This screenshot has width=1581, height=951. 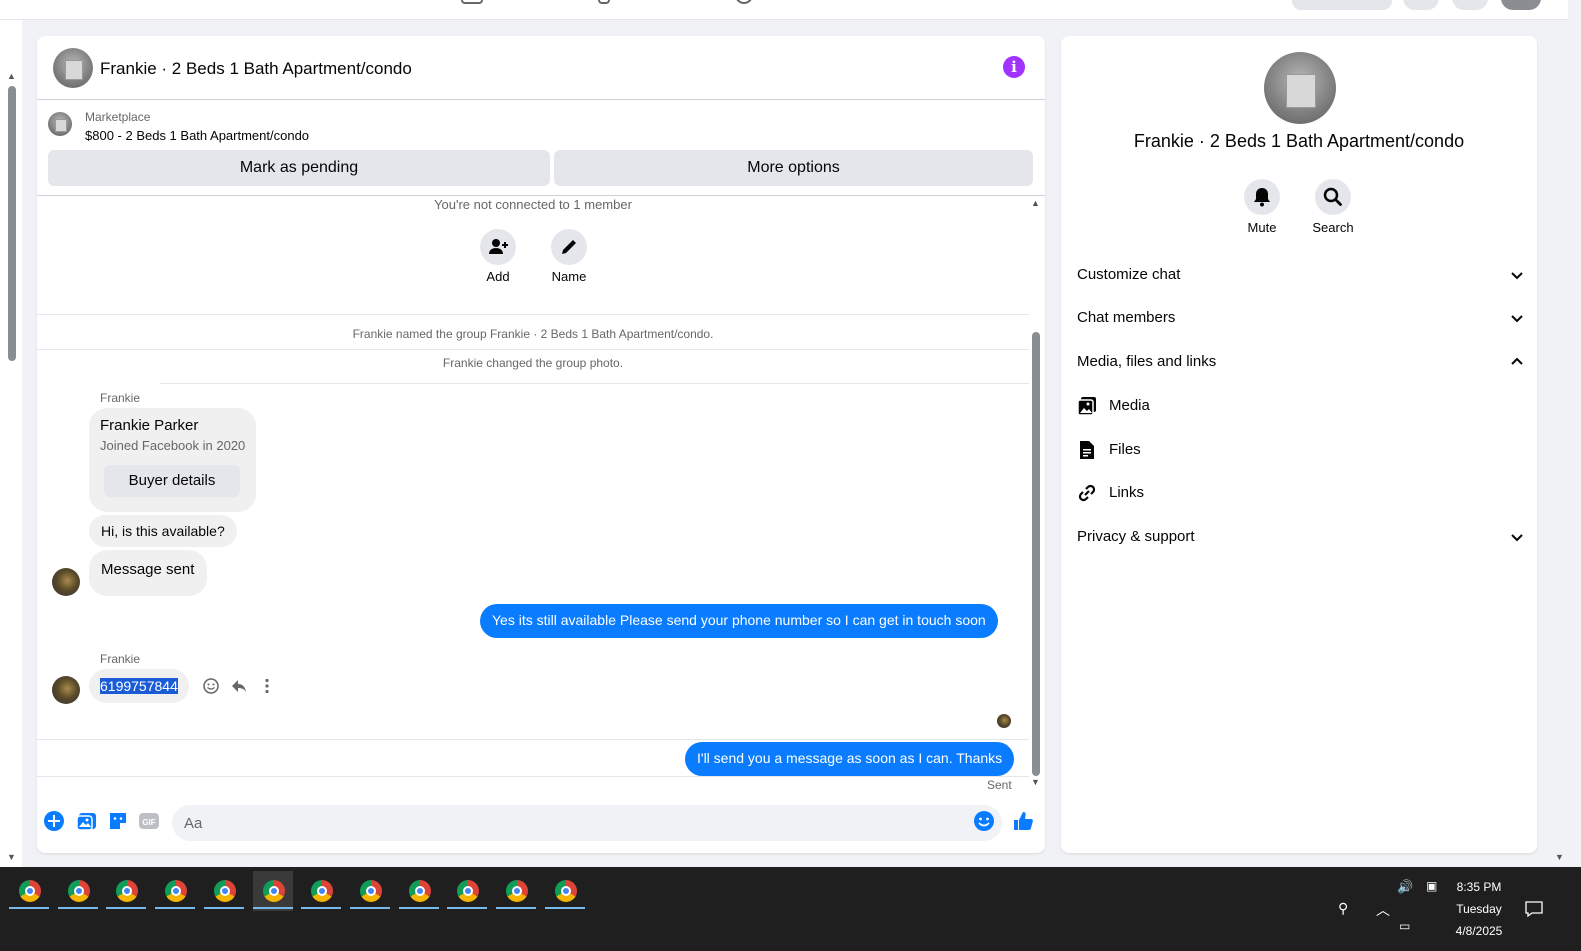 I want to click on react-emoji-icon, so click(x=211, y=686).